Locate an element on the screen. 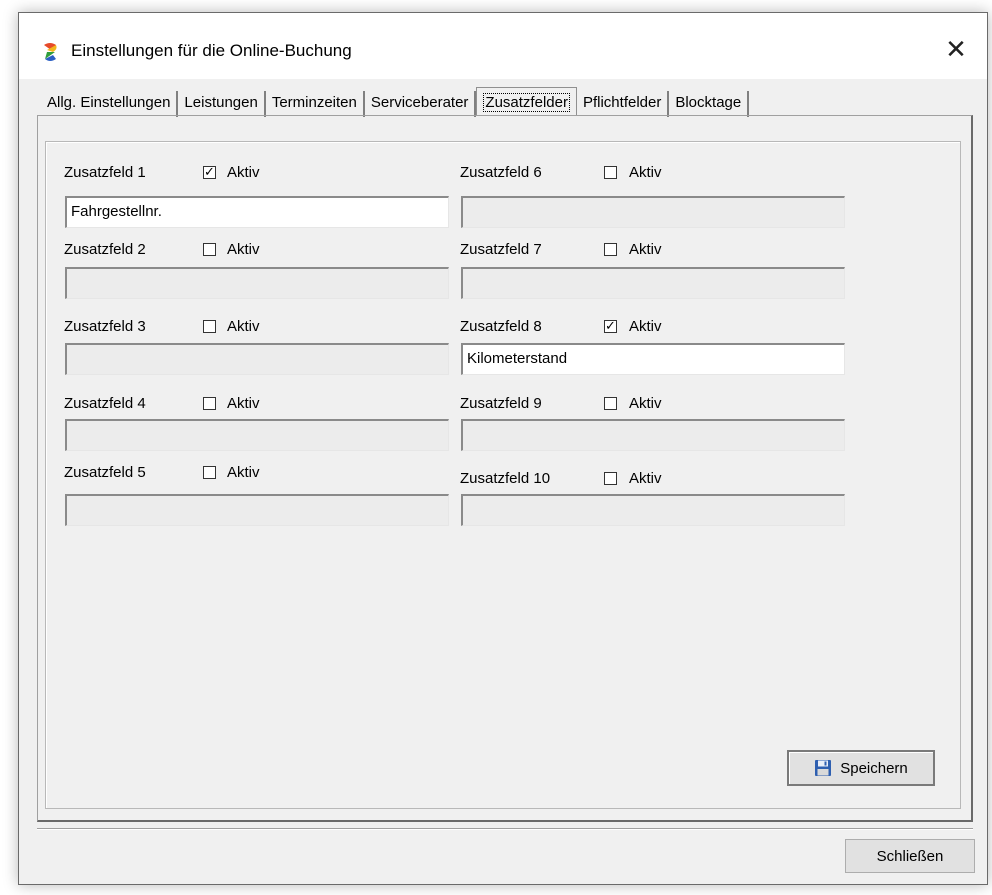 Image resolution: width=992 pixels, height=895 pixels. active-checkbox-label-4: Aktiv is located at coordinates (243, 403).